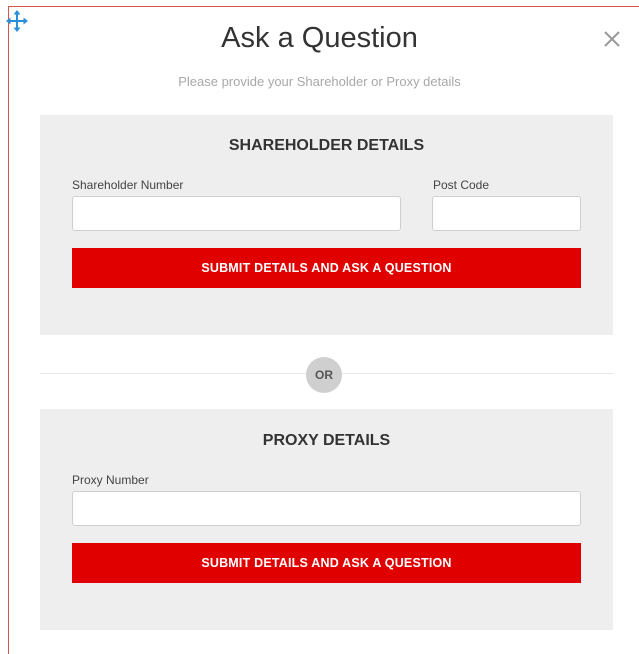 The height and width of the screenshot is (654, 639). Describe the element at coordinates (236, 213) in the screenshot. I see `shareholder-number-input` at that location.